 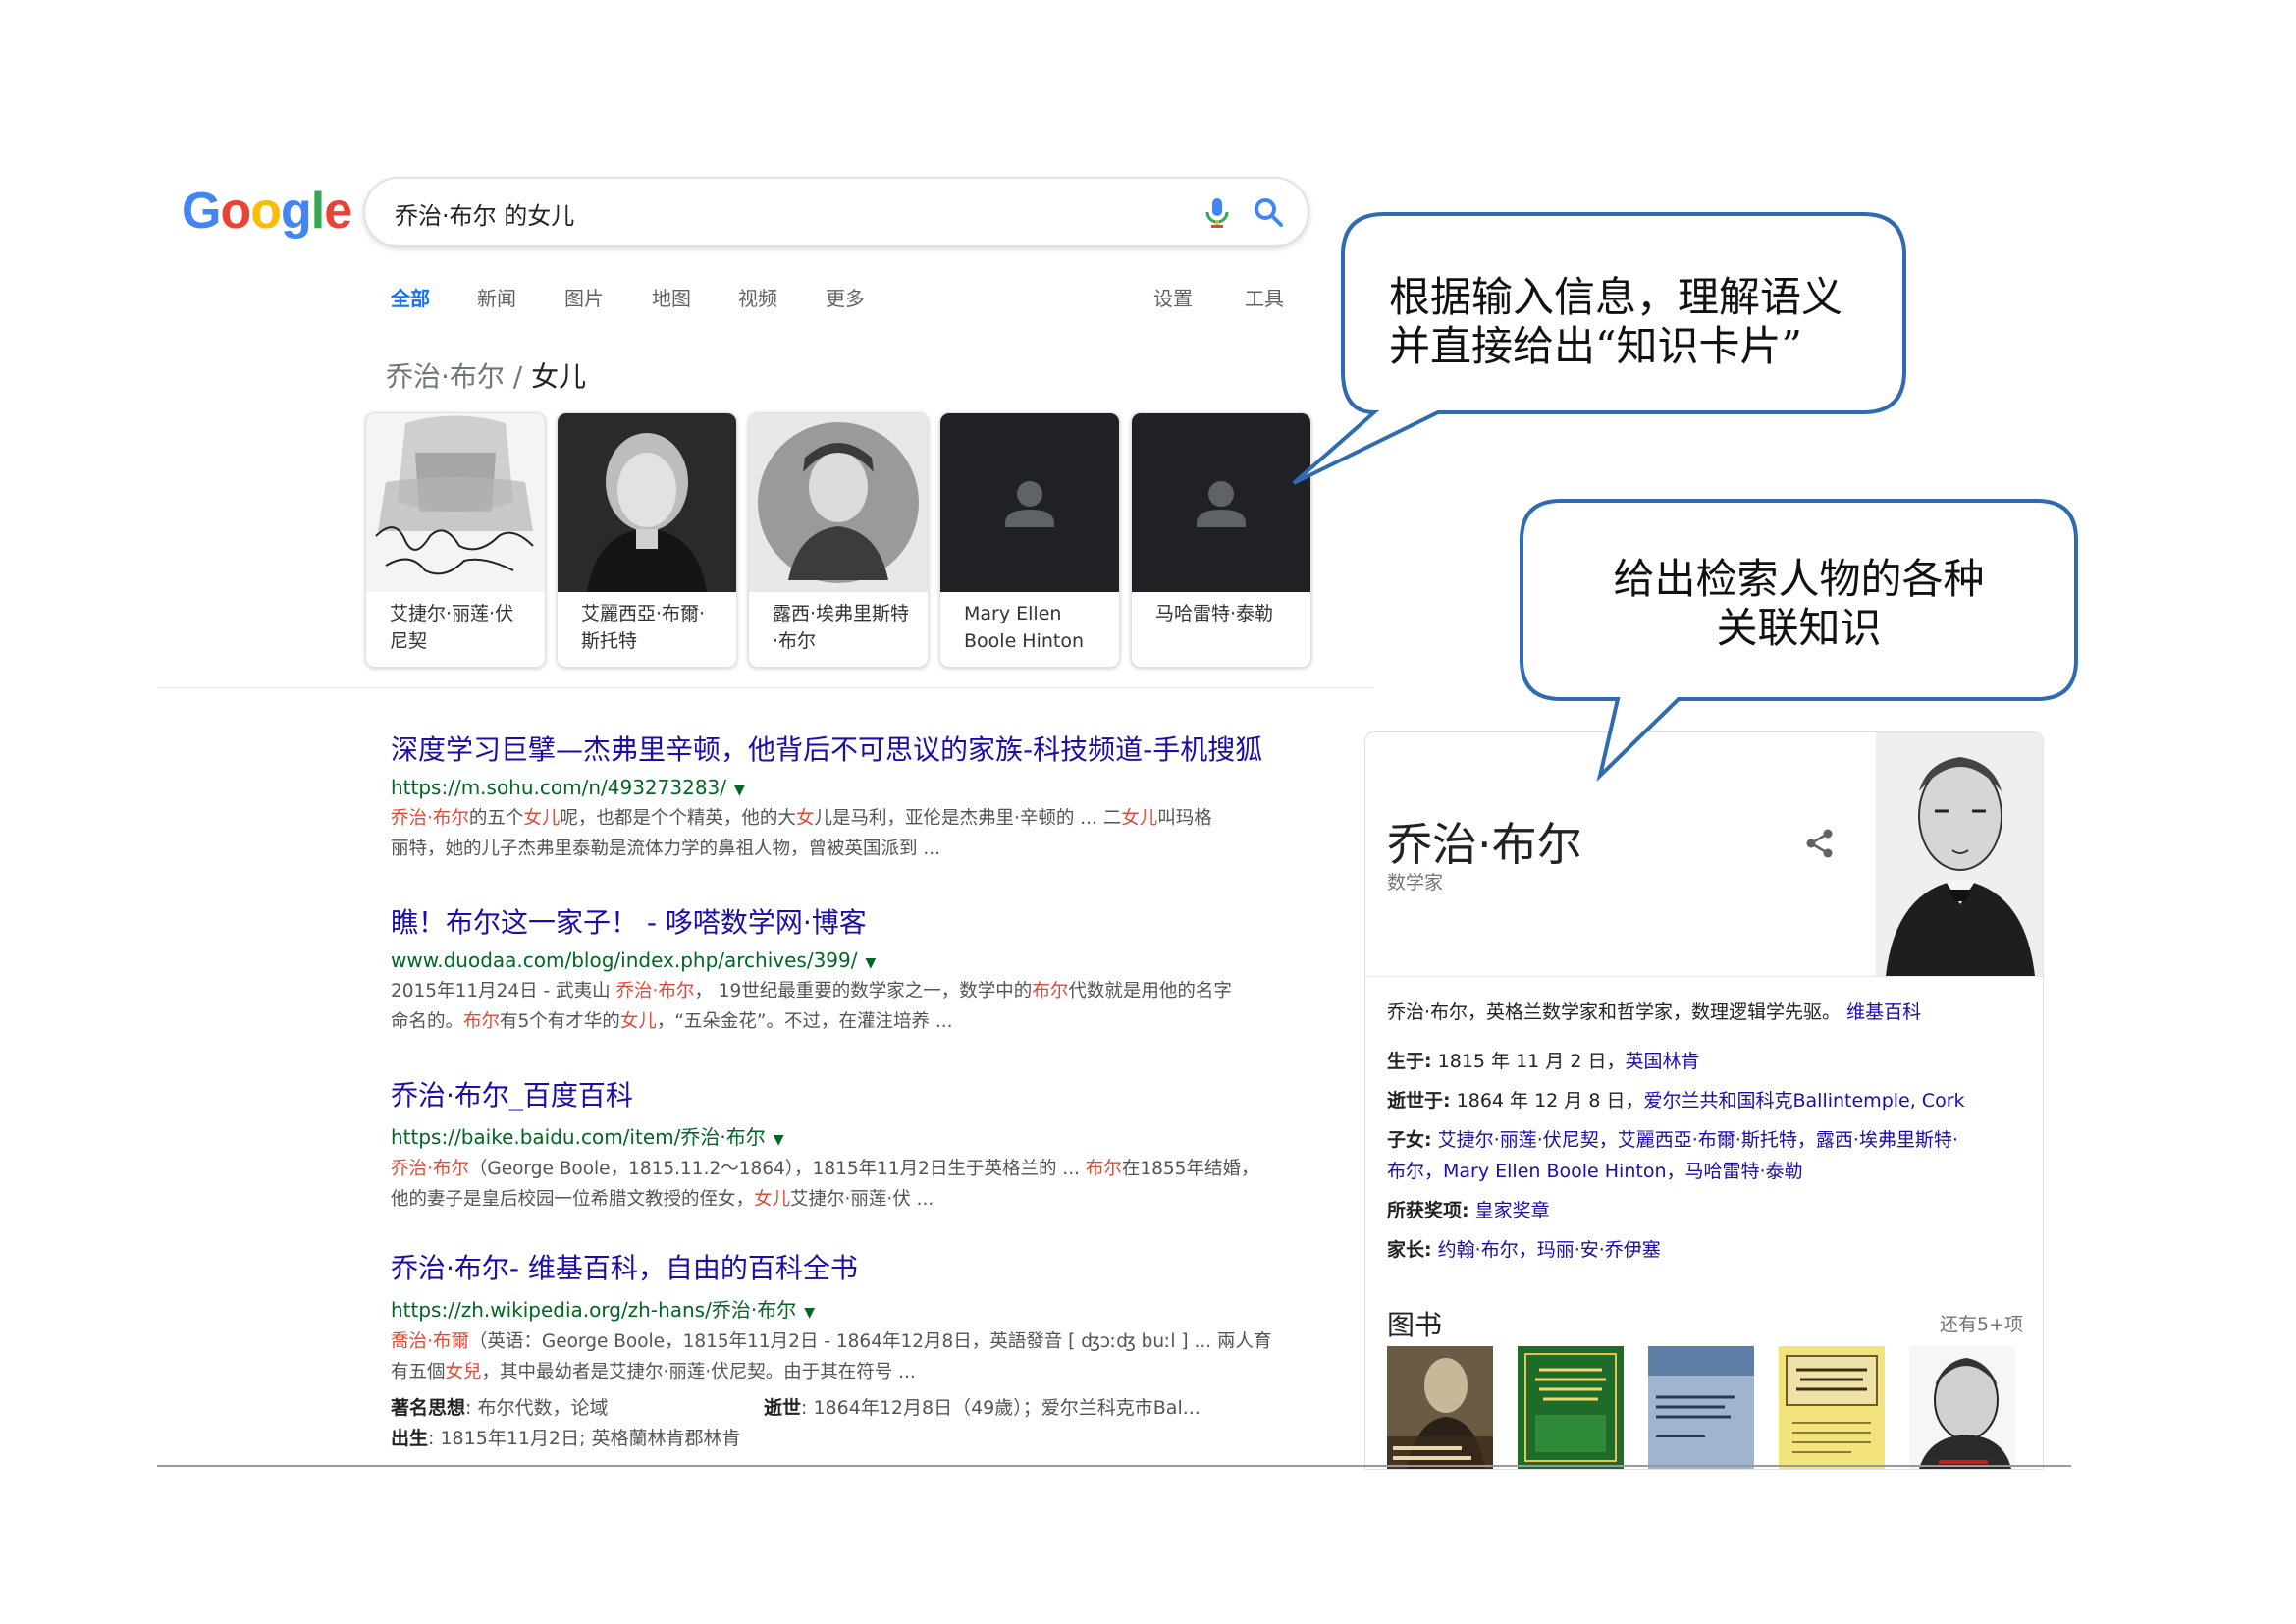 What do you see at coordinates (500, 1408) in the screenshot?
I see `meta-thought: 著名思想: 布尔代数，论域` at bounding box center [500, 1408].